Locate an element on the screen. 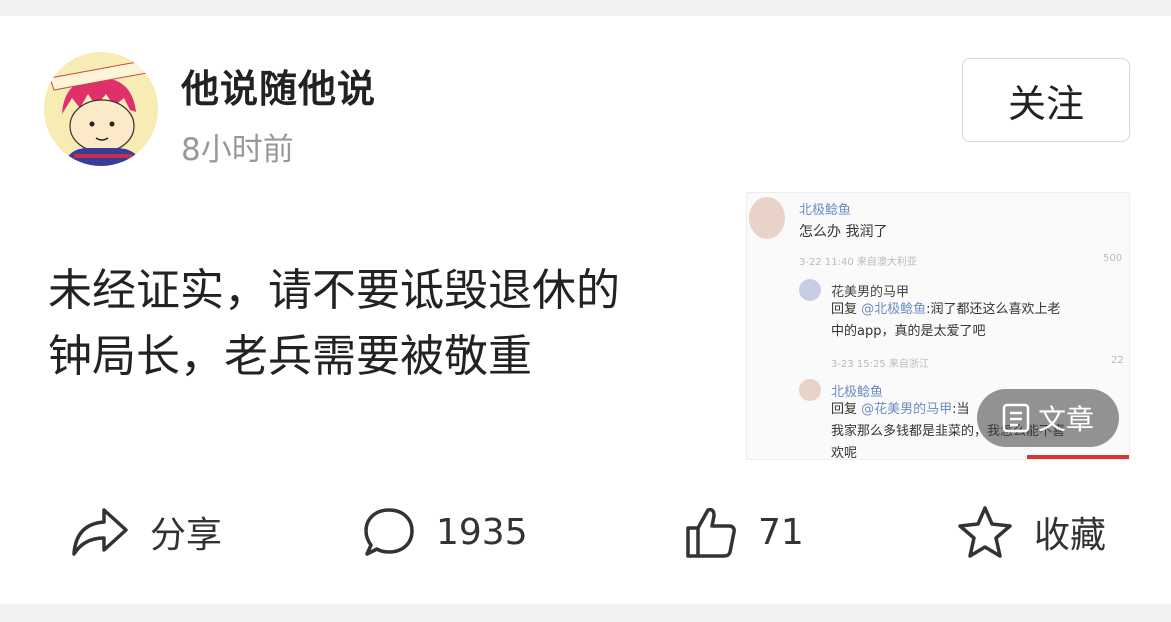 This screenshot has width=1171, height=622. avatar-illustration is located at coordinates (101, 109).